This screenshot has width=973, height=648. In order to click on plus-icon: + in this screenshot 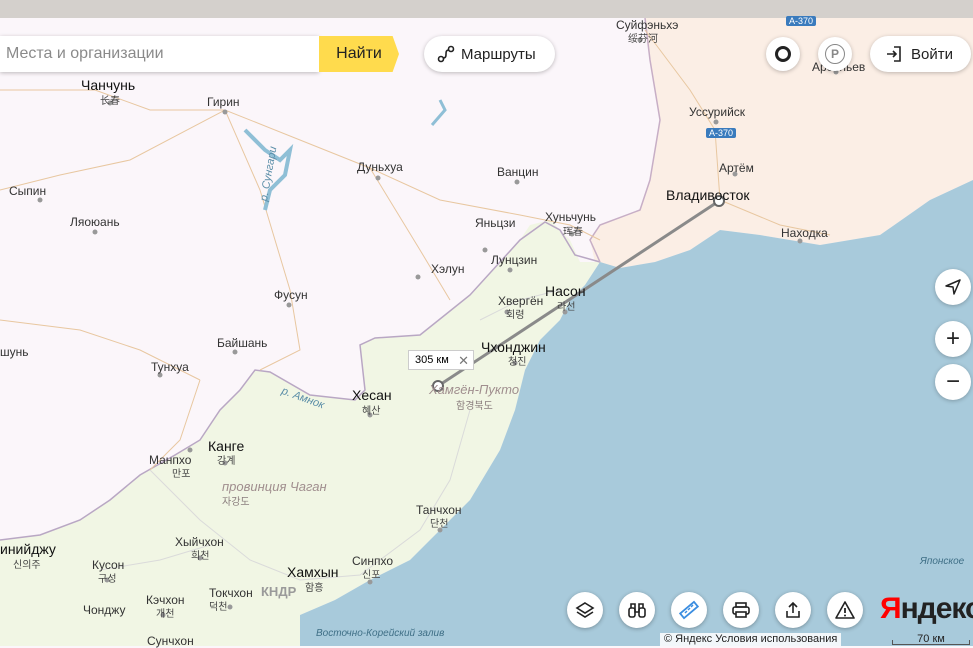, I will do `click(952, 338)`.